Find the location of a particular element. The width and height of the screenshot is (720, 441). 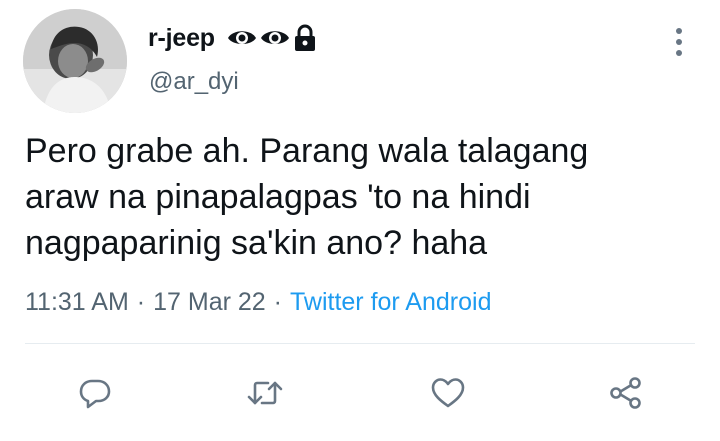

tweet-date: 17 Mar 22 is located at coordinates (209, 302).